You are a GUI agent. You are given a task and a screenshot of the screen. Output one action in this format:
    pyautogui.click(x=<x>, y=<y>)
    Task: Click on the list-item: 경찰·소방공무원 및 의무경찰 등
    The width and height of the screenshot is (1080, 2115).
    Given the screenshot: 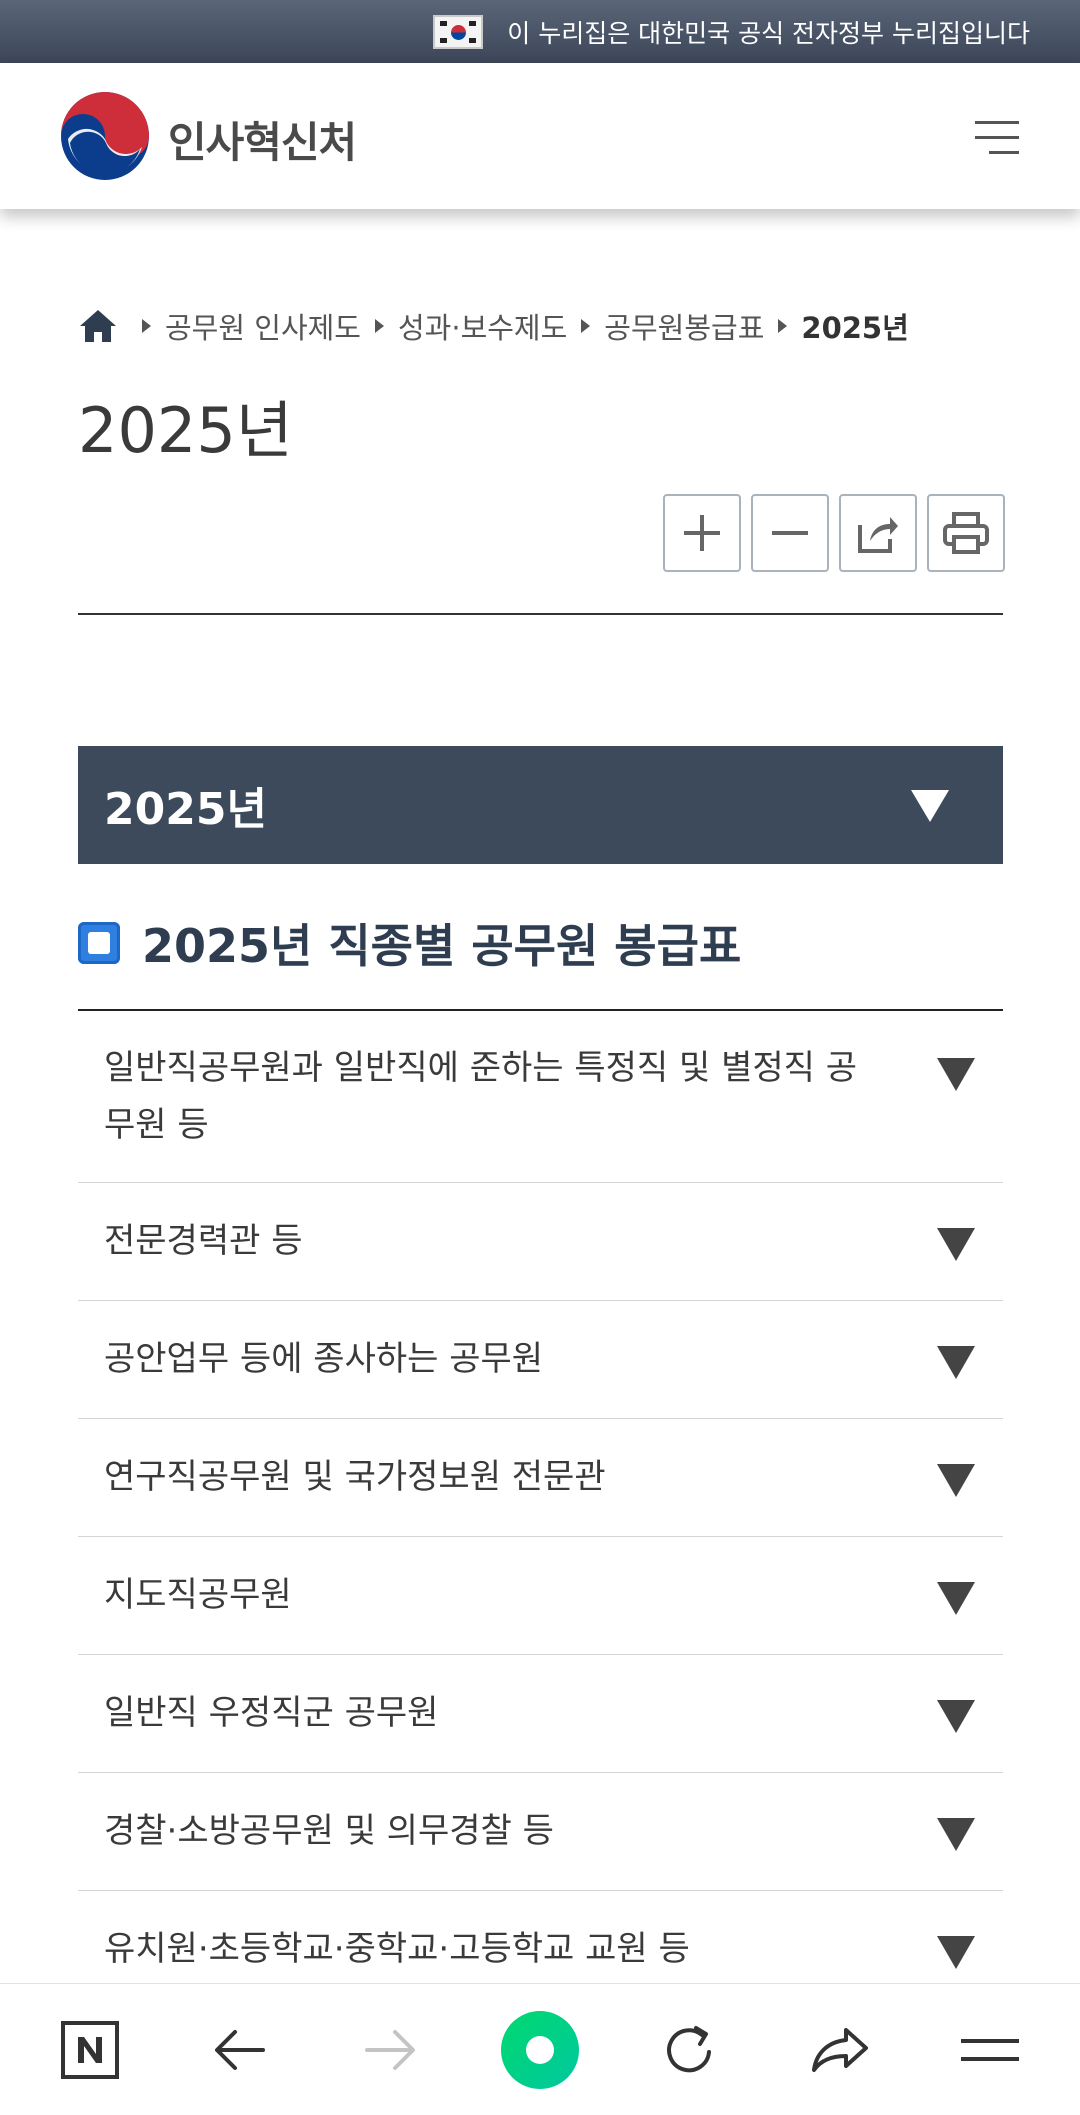 What is the action you would take?
    pyautogui.click(x=540, y=1832)
    